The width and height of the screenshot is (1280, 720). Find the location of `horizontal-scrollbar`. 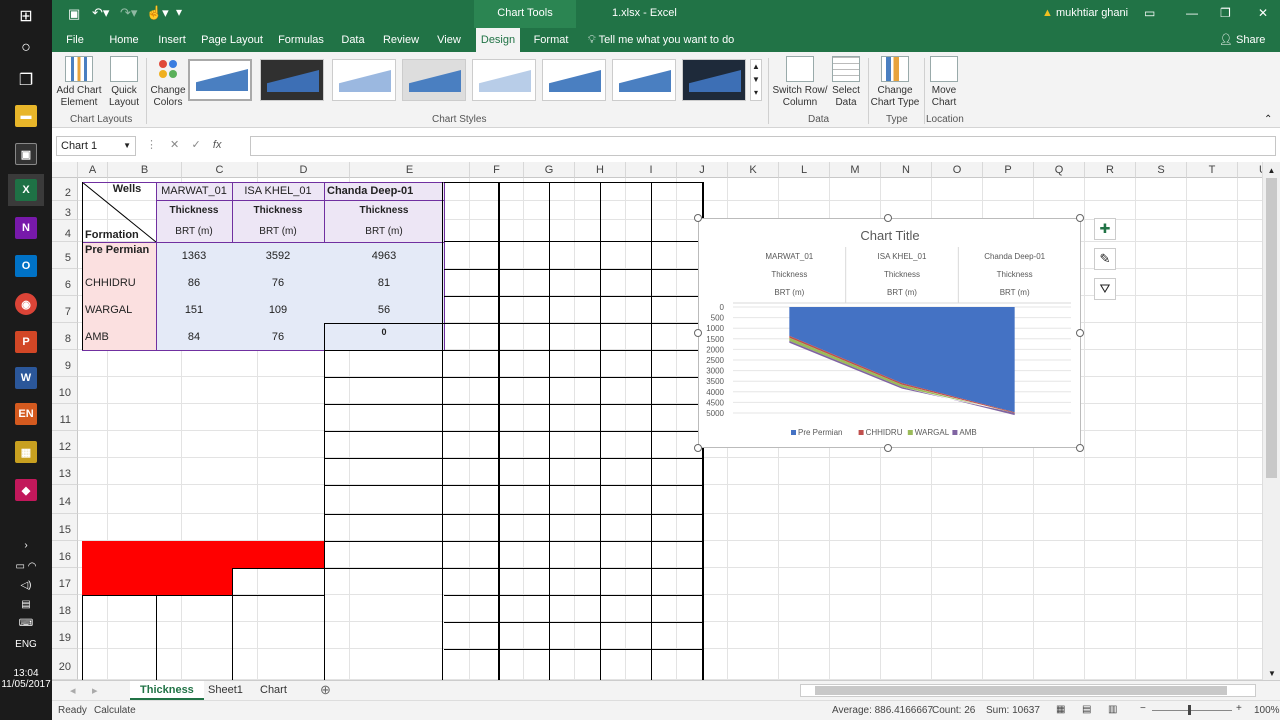

horizontal-scrollbar is located at coordinates (1028, 690).